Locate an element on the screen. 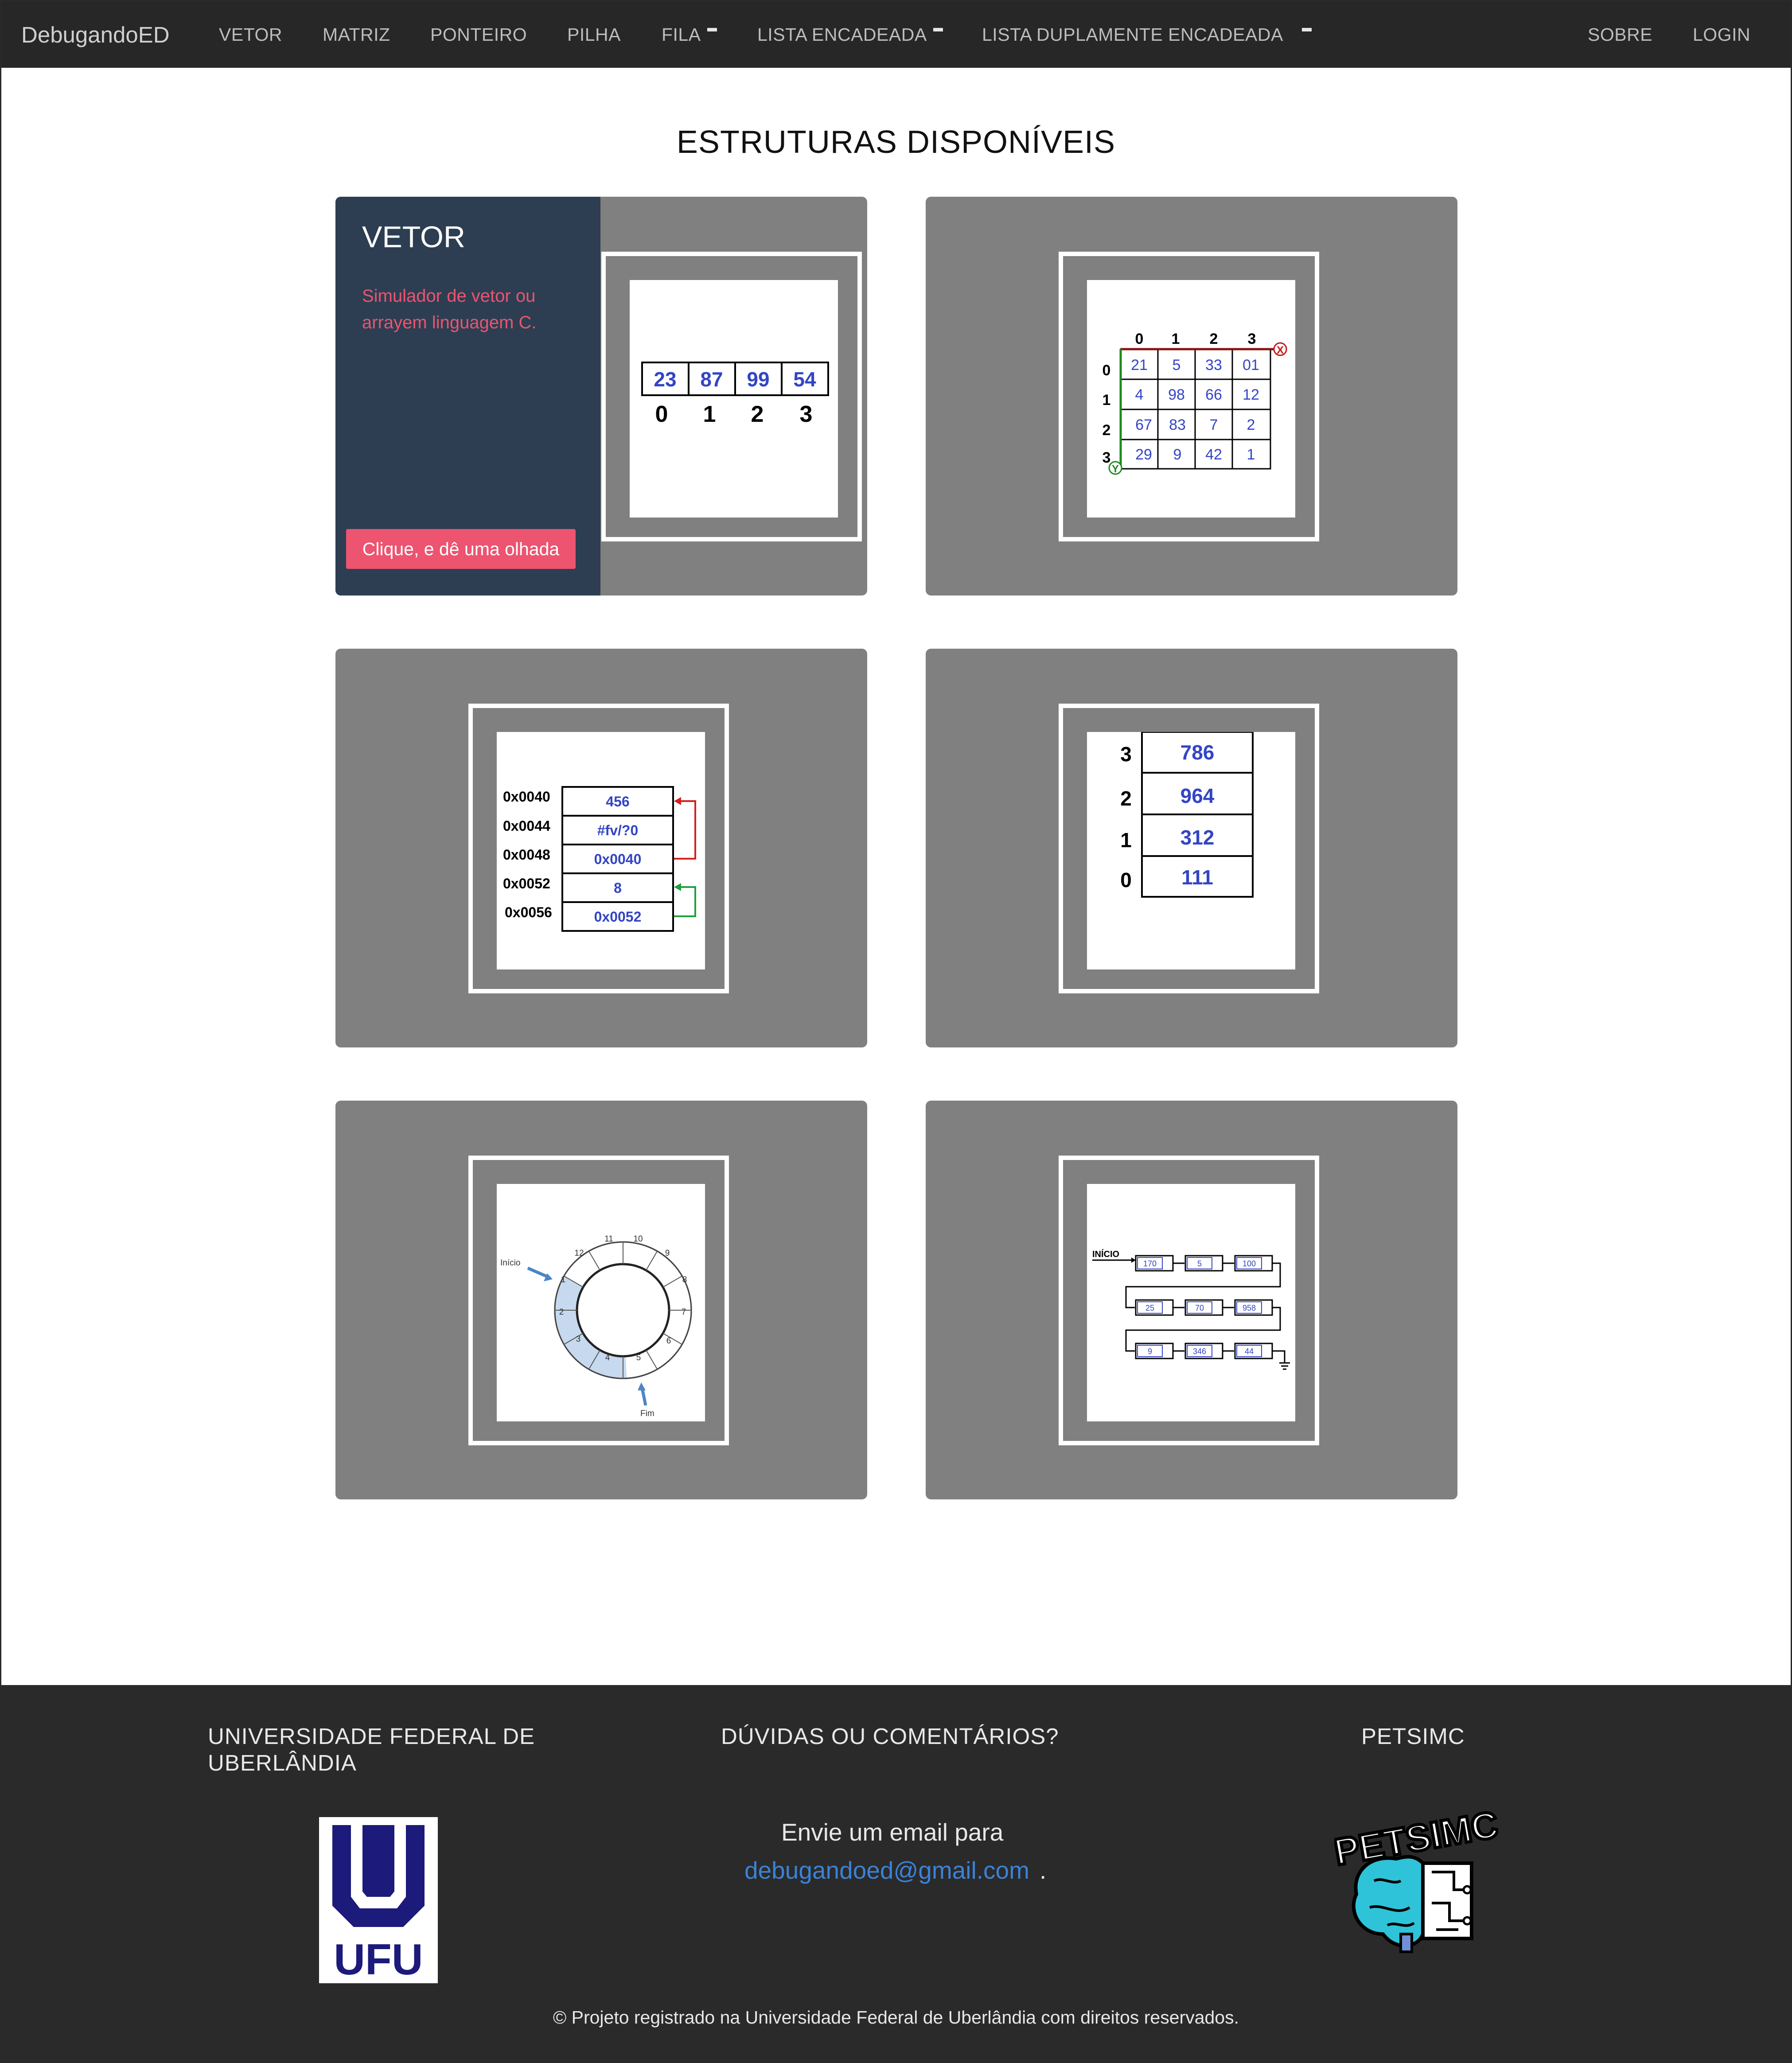 Image resolution: width=1792 pixels, height=2063 pixels. pilha-value: 964 is located at coordinates (1197, 795).